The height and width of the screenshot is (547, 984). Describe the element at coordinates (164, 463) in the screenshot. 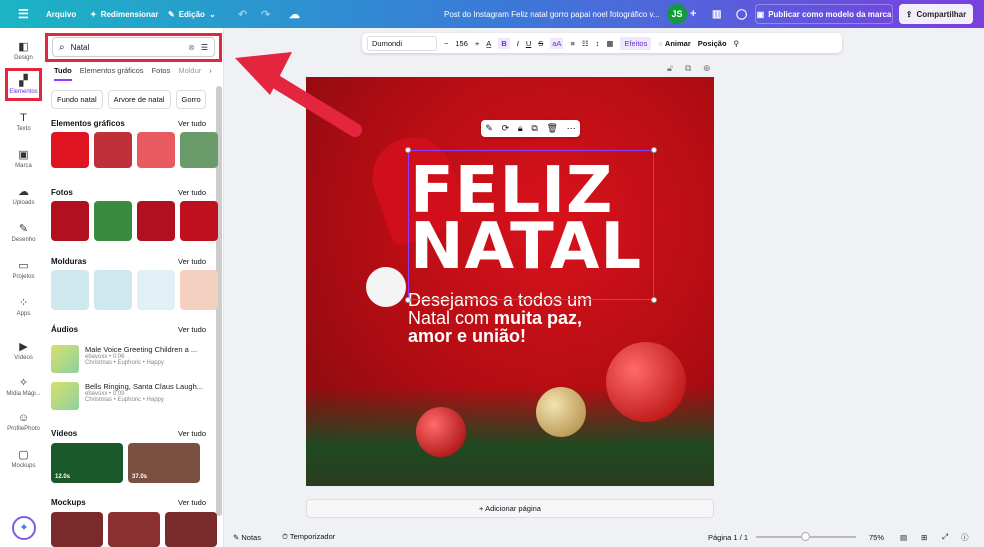

I see `thumbnail: 37.0s` at that location.